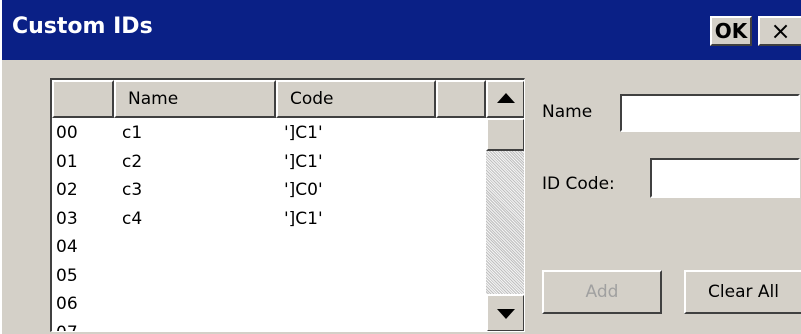 This screenshot has height=334, width=801. I want to click on list-row: 05, so click(269, 277).